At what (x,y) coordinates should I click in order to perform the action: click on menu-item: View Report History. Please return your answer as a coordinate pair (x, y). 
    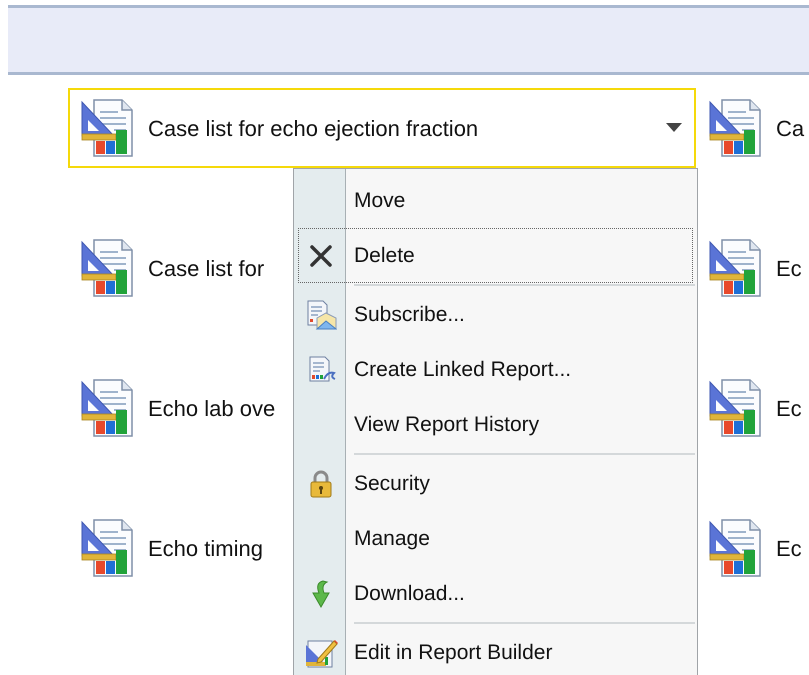
    Looking at the image, I should click on (495, 424).